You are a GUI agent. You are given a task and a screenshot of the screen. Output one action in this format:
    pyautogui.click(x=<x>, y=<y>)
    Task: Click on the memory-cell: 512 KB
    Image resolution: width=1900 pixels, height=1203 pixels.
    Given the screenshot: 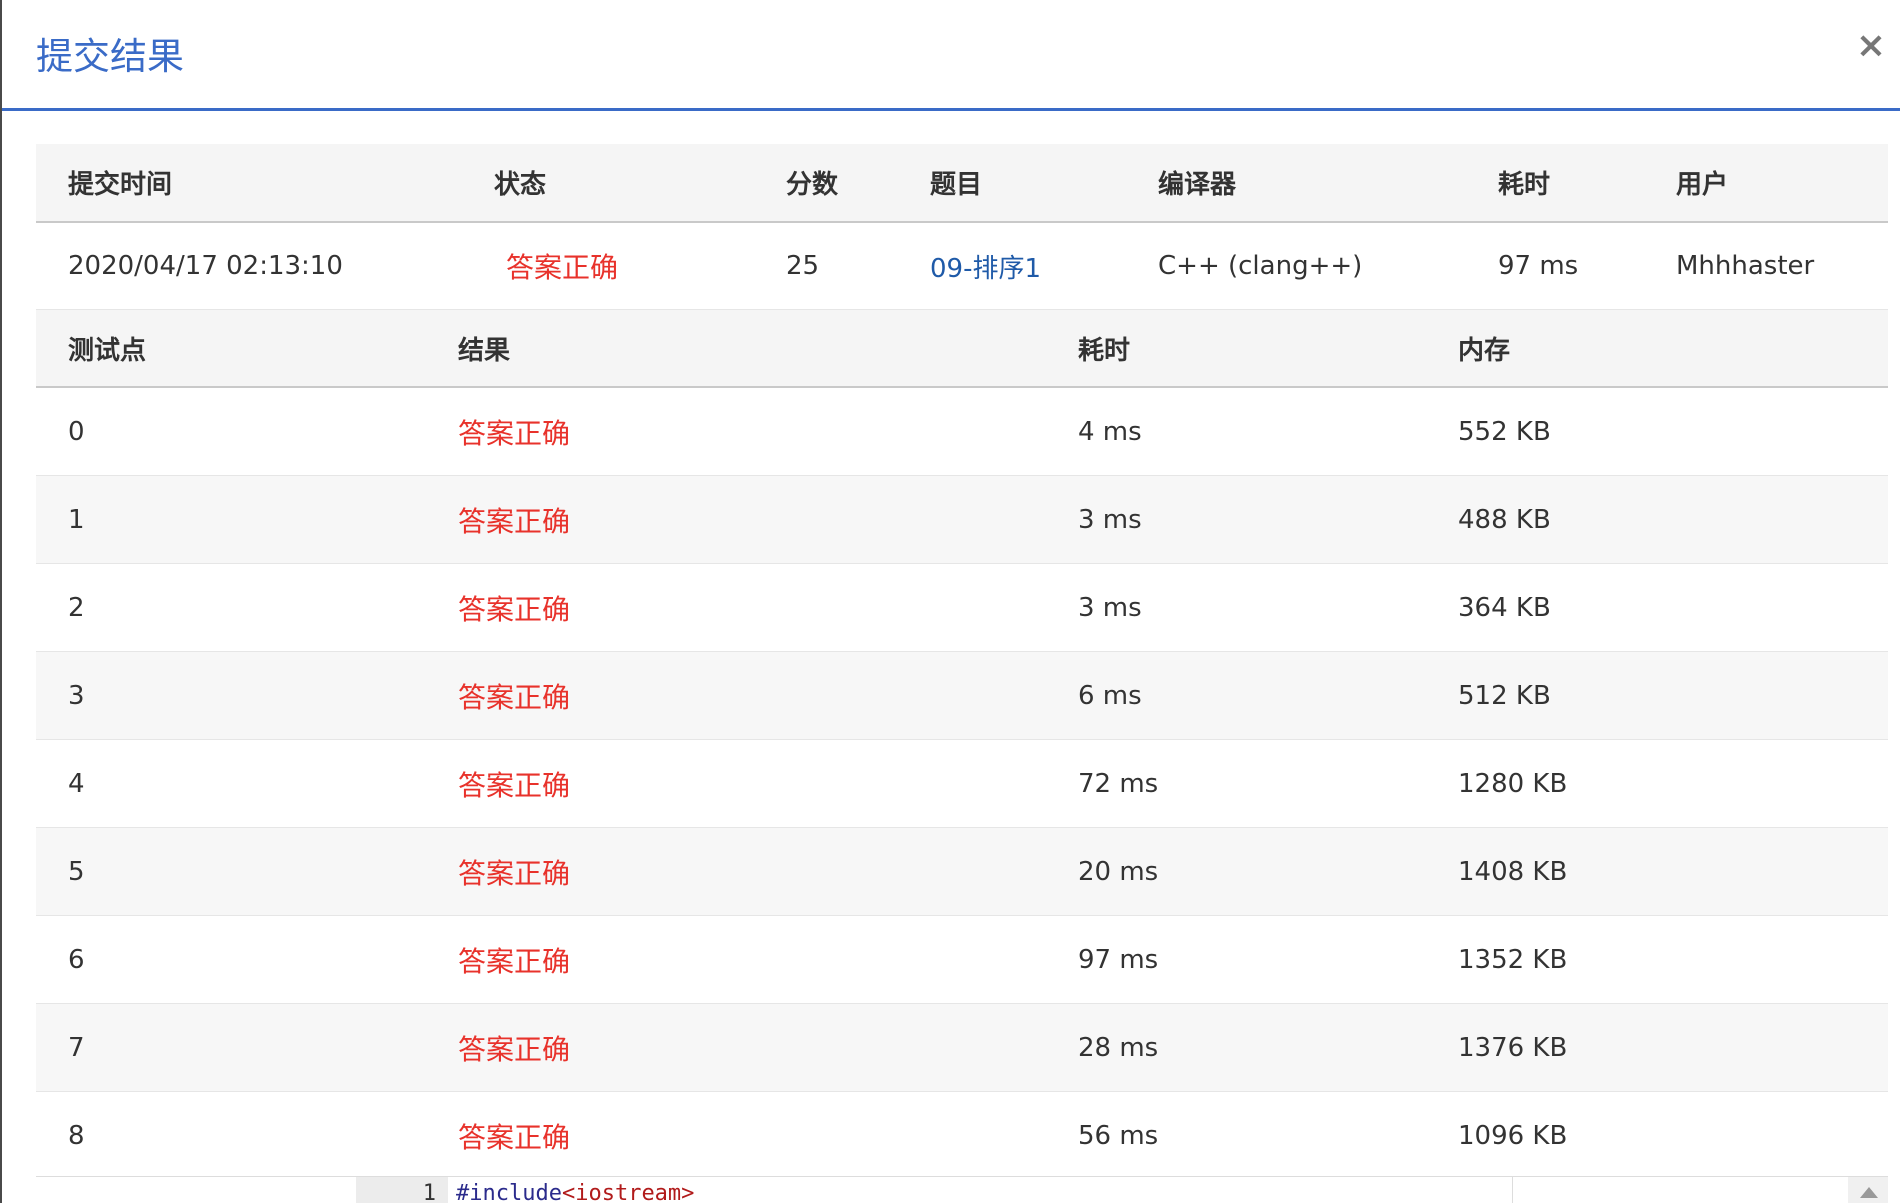 What is the action you would take?
    pyautogui.click(x=1657, y=695)
    